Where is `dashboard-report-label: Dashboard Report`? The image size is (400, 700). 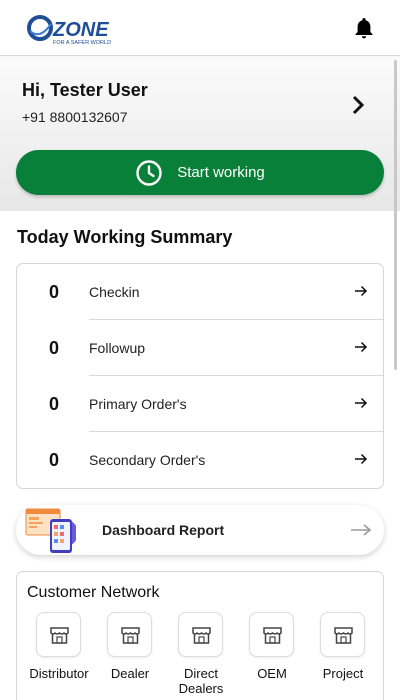
dashboard-report-label: Dashboard Report is located at coordinates (163, 530).